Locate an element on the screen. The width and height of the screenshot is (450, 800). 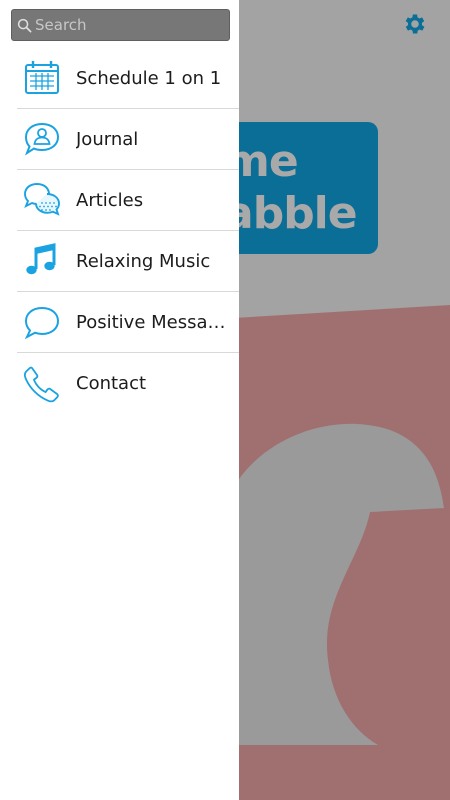
chat-bubbles-icon is located at coordinates (42, 200).